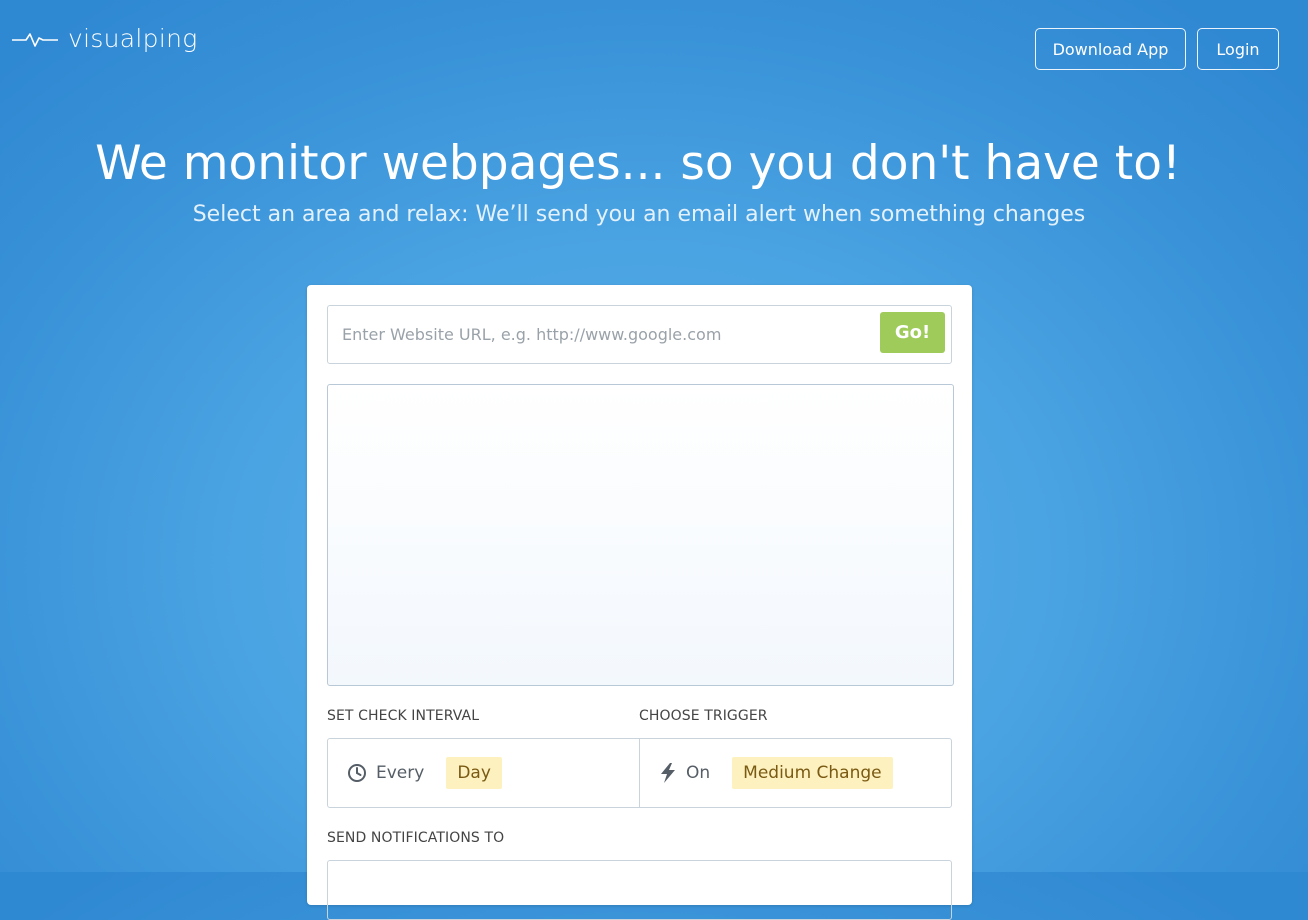  I want to click on trigger-label: CHOOSE TRIGGER, so click(703, 716).